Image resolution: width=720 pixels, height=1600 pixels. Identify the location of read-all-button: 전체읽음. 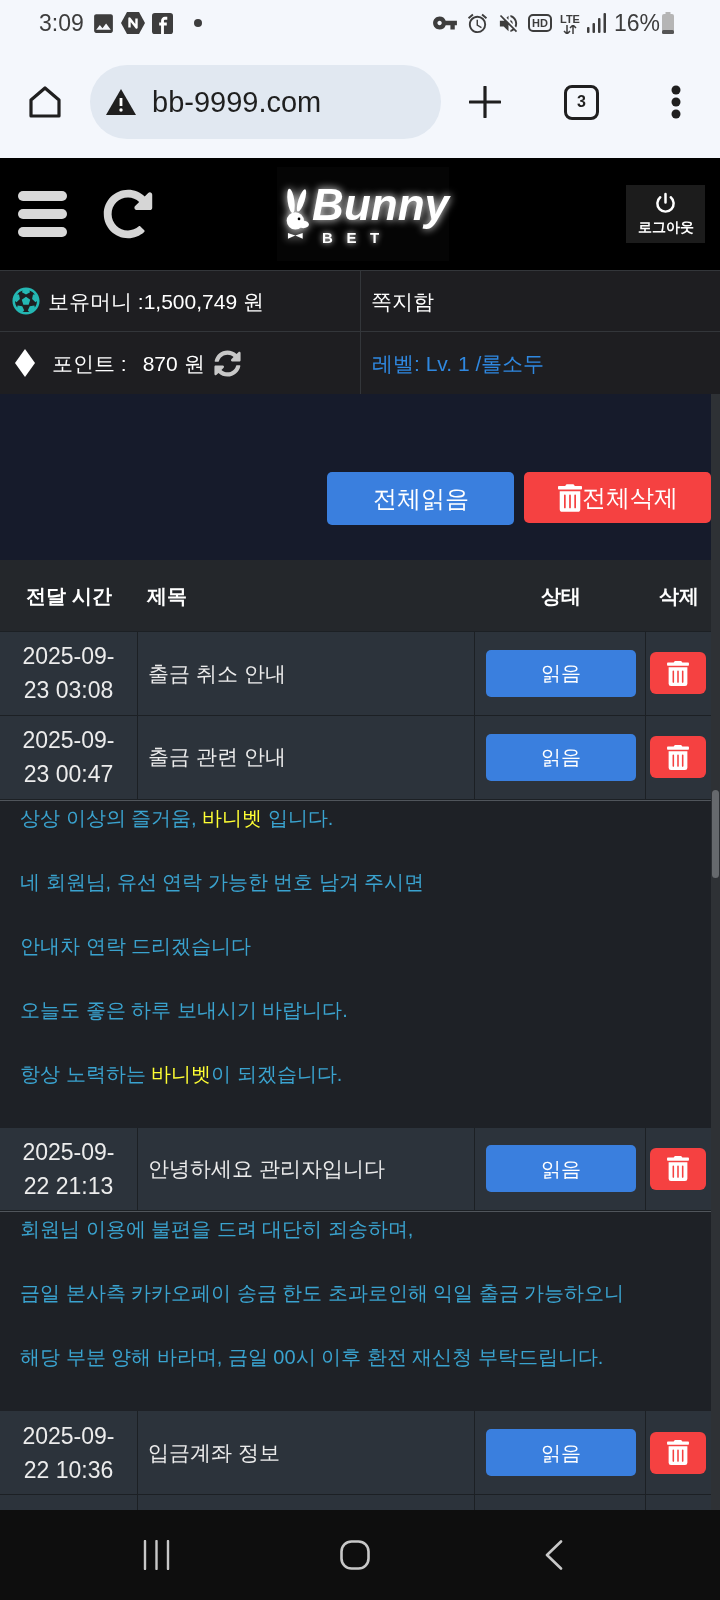
(420, 498).